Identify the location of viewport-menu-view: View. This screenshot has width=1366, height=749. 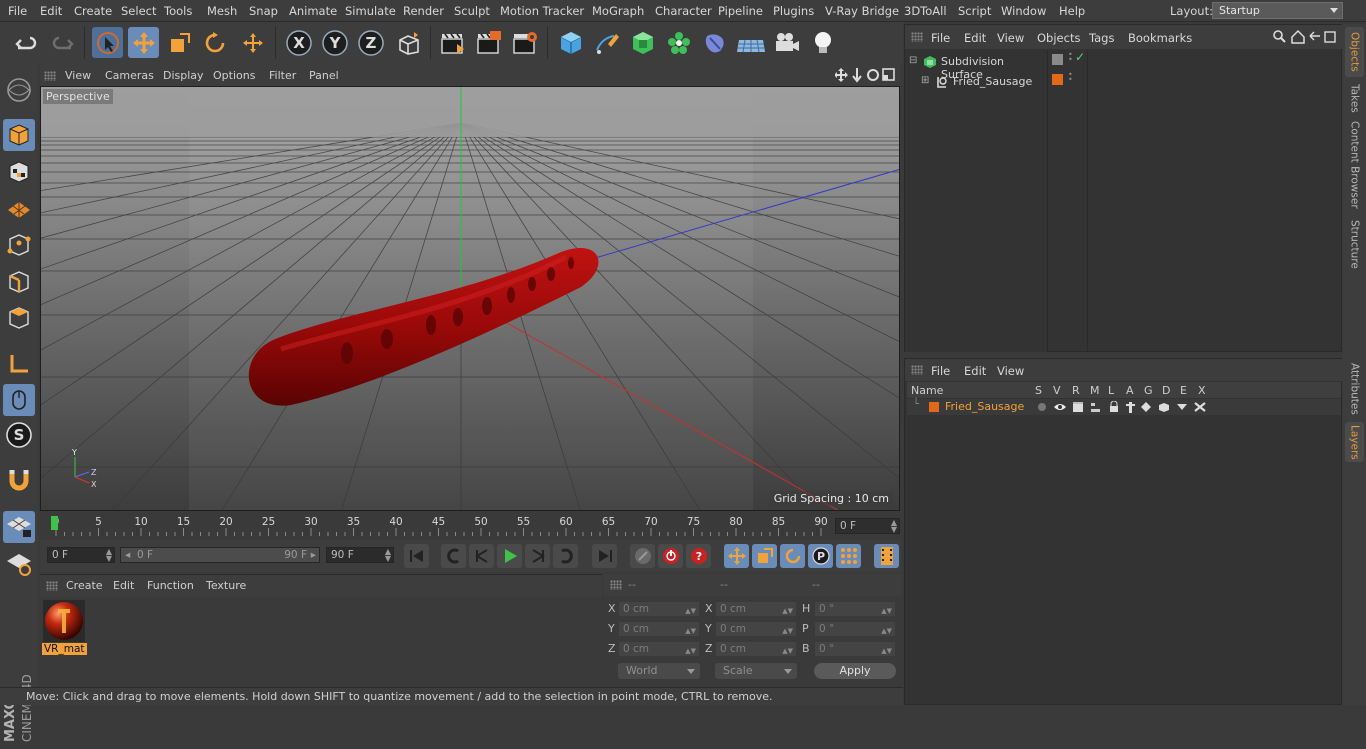
(78, 75).